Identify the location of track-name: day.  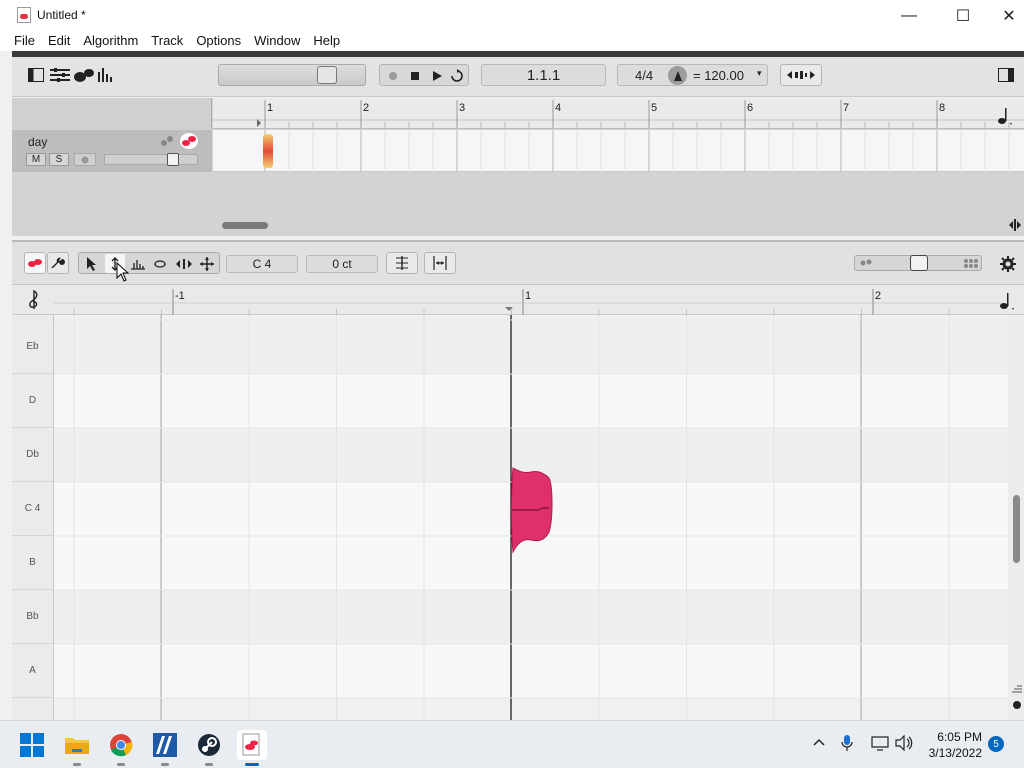
(37, 142).